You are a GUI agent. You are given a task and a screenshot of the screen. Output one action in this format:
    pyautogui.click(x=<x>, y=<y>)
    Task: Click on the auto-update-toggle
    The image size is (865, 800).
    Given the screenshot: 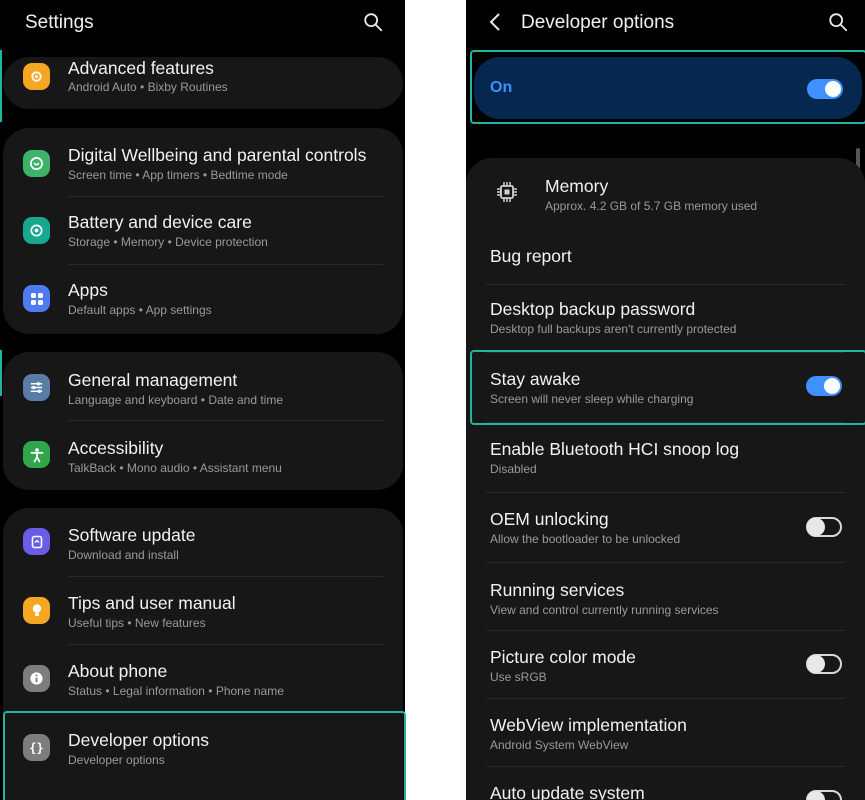 What is the action you would take?
    pyautogui.click(x=824, y=795)
    